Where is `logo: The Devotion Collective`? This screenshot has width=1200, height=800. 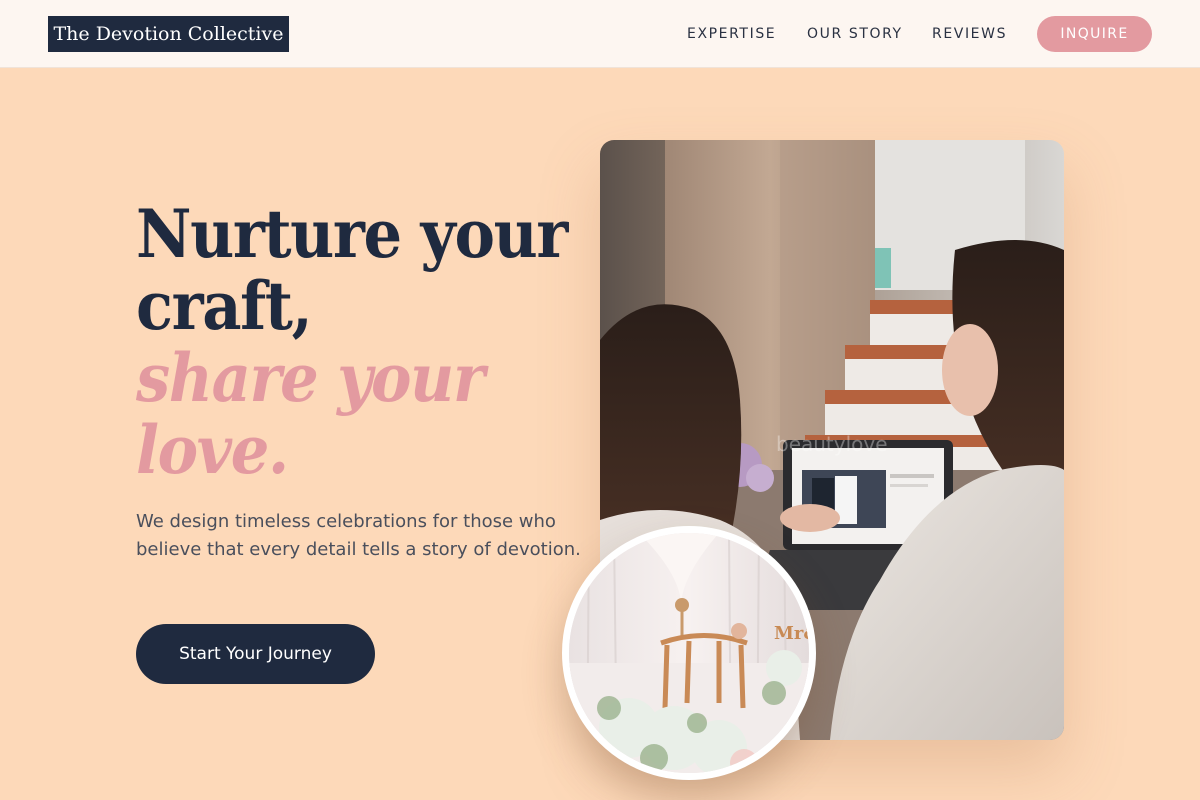
logo: The Devotion Collective is located at coordinates (168, 34).